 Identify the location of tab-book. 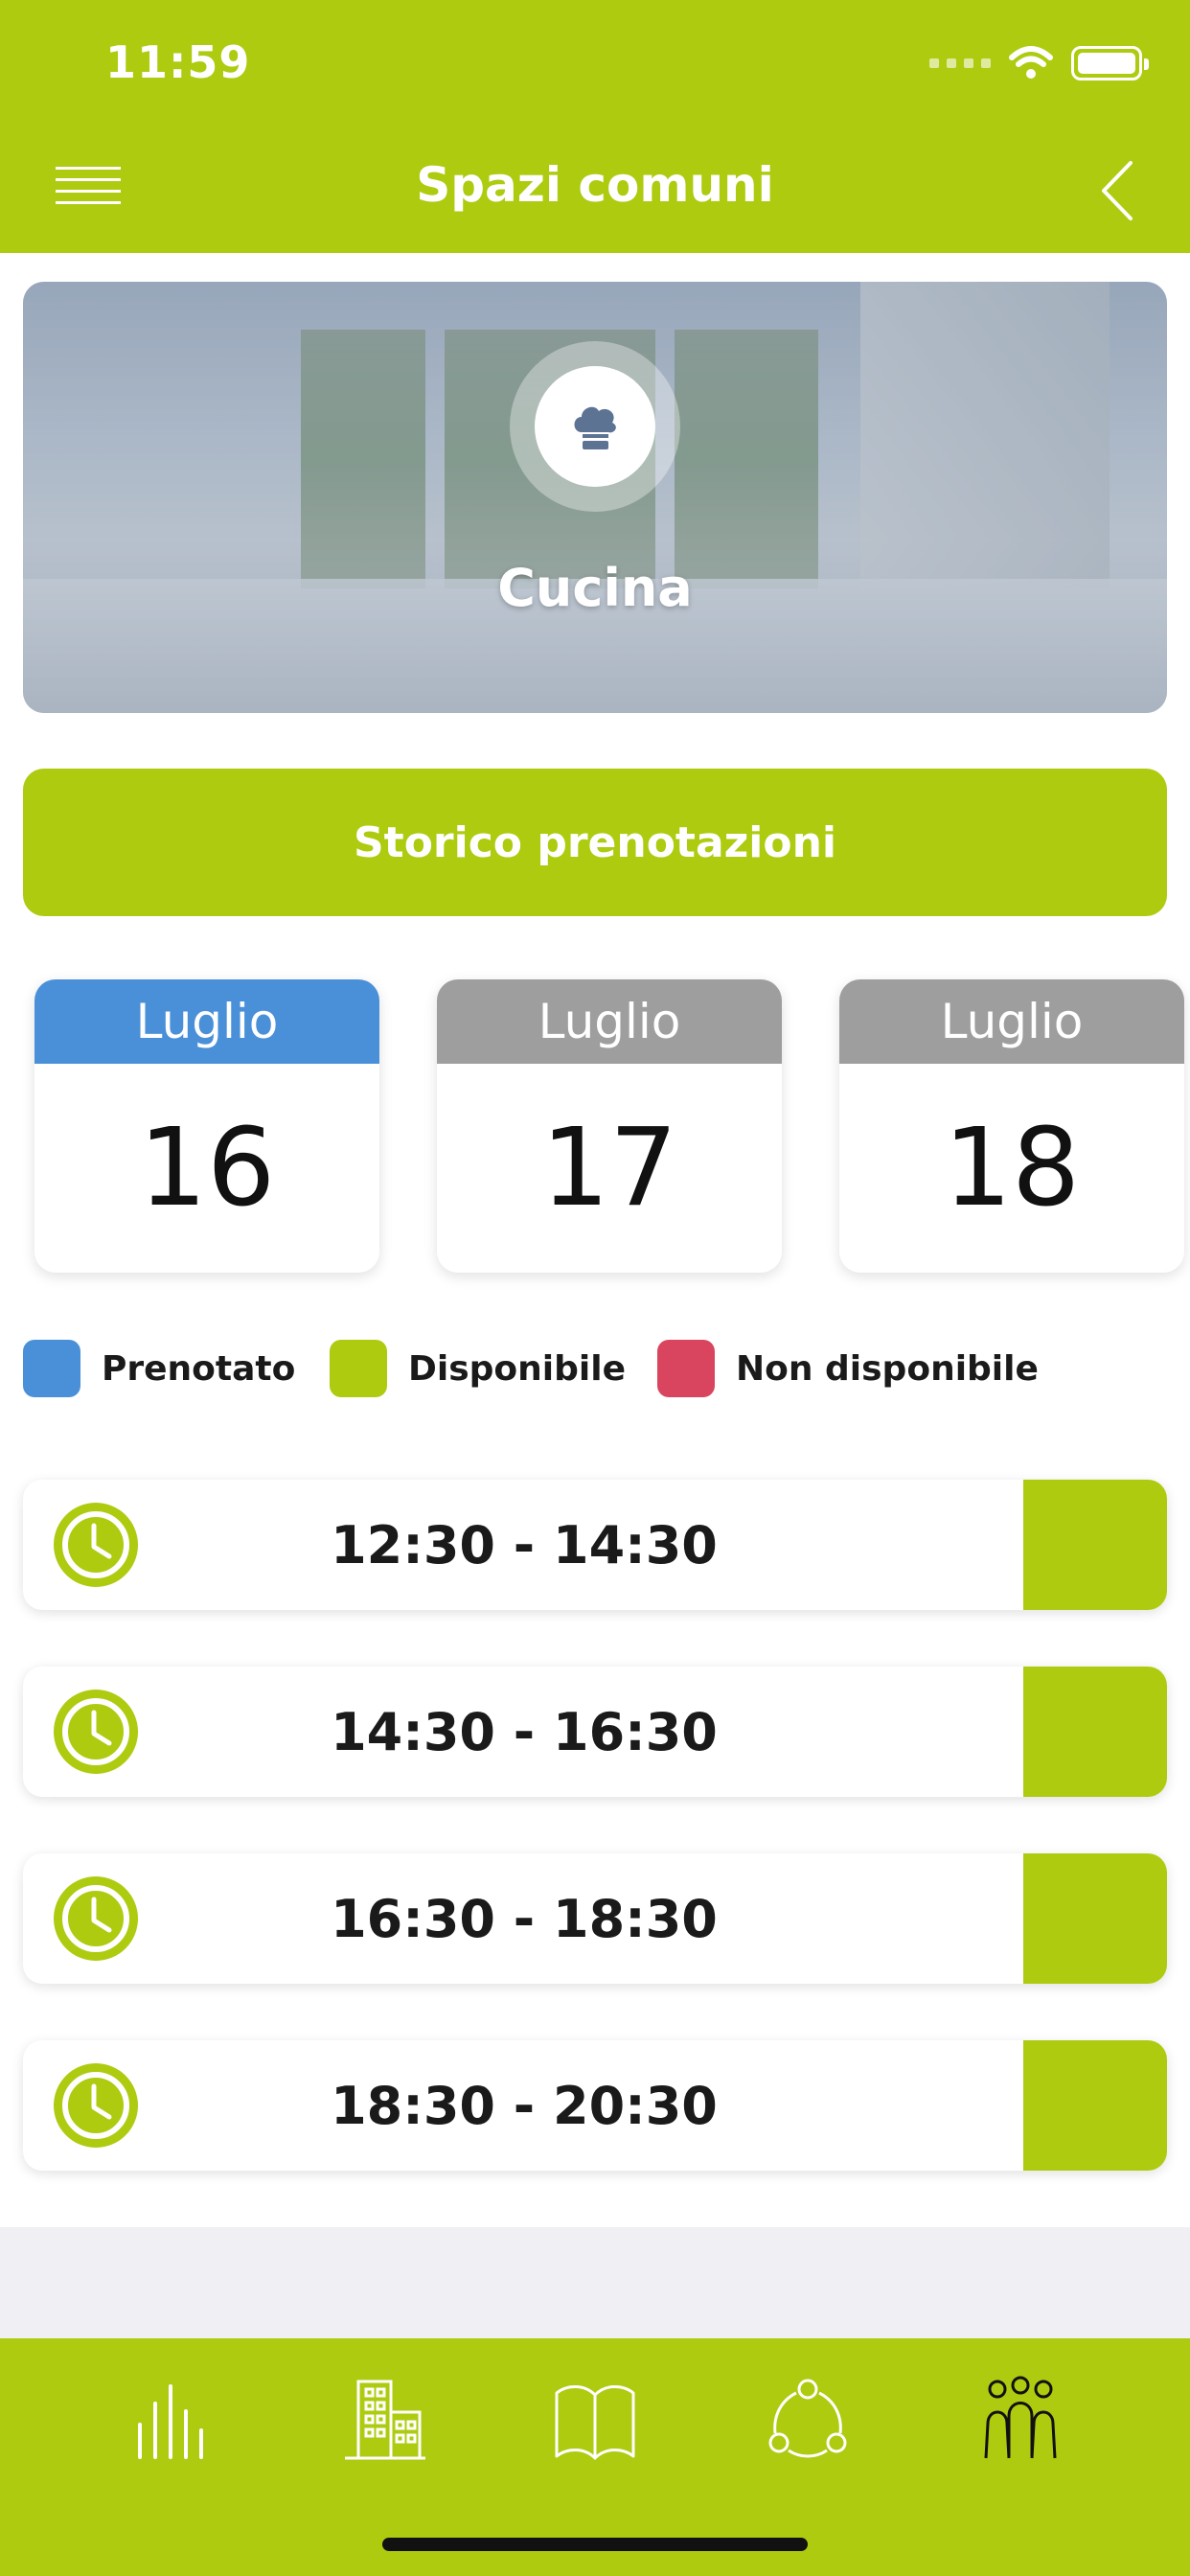
(595, 2419).